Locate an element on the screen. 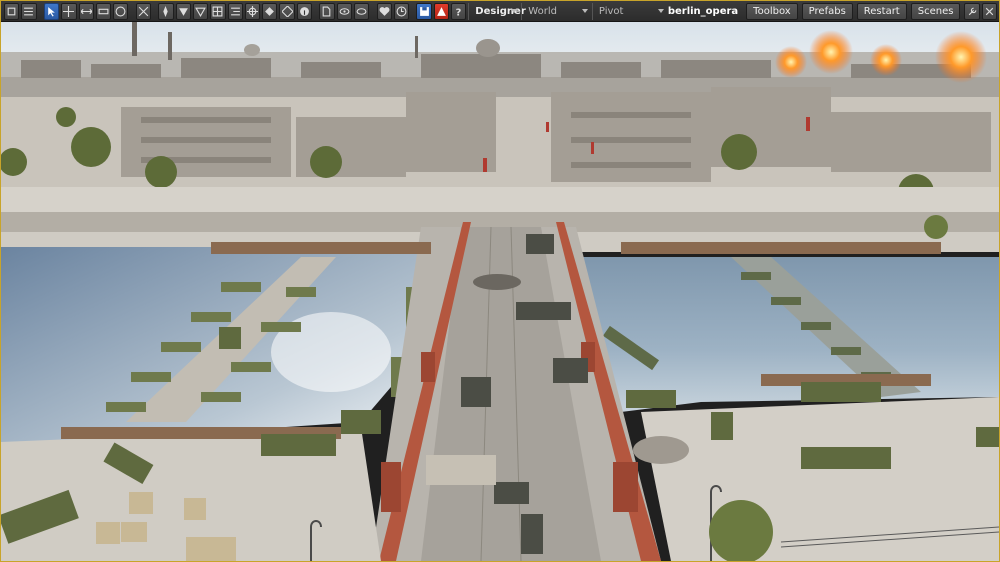 The height and width of the screenshot is (562, 1000). crosshair-icon is located at coordinates (252, 11).